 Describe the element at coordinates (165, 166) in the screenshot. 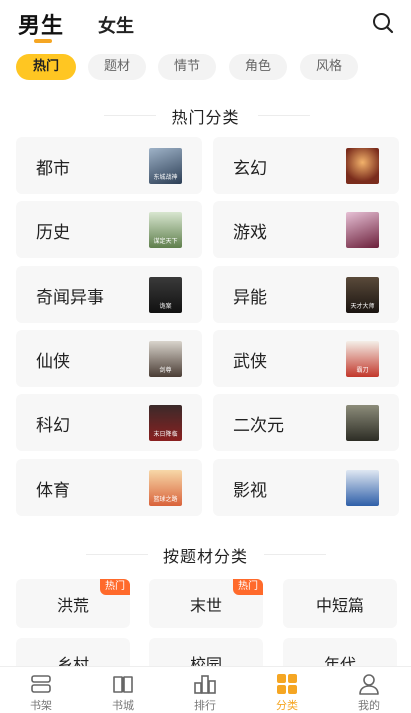

I see `book-cover: 东城战神` at that location.